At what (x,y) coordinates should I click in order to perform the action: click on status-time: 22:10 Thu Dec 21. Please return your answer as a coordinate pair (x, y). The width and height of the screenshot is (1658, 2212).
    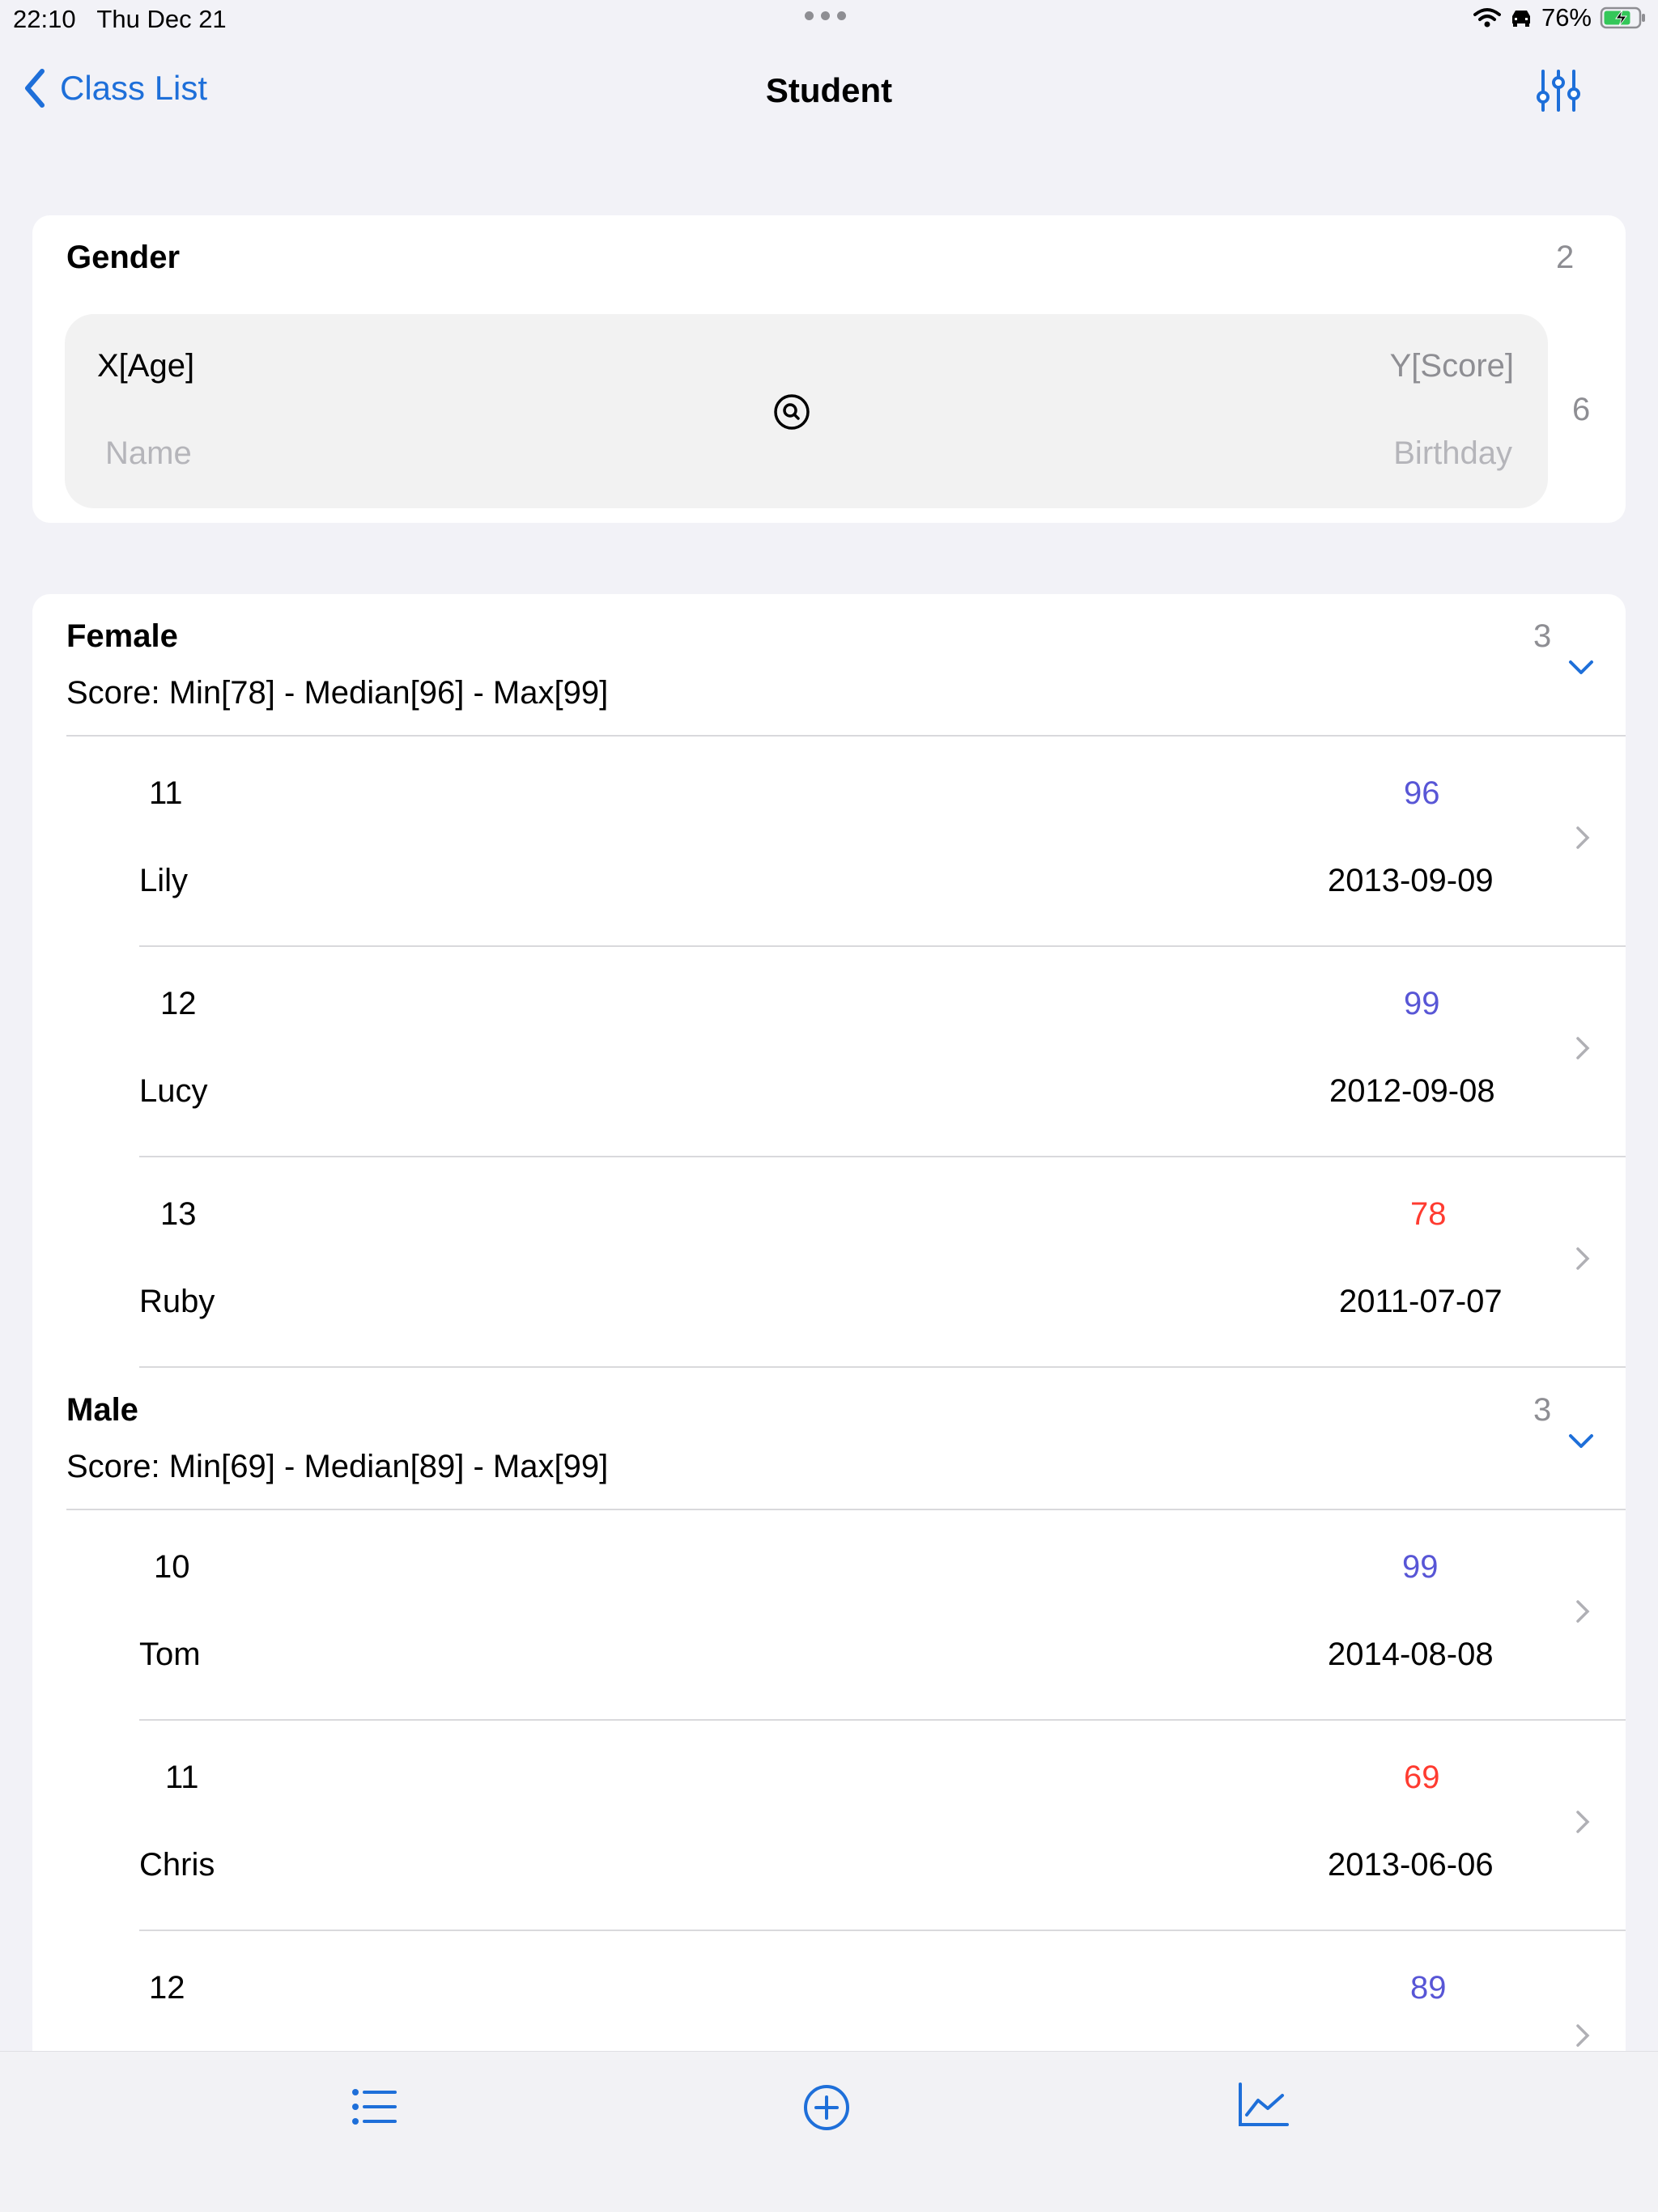
    Looking at the image, I should click on (120, 19).